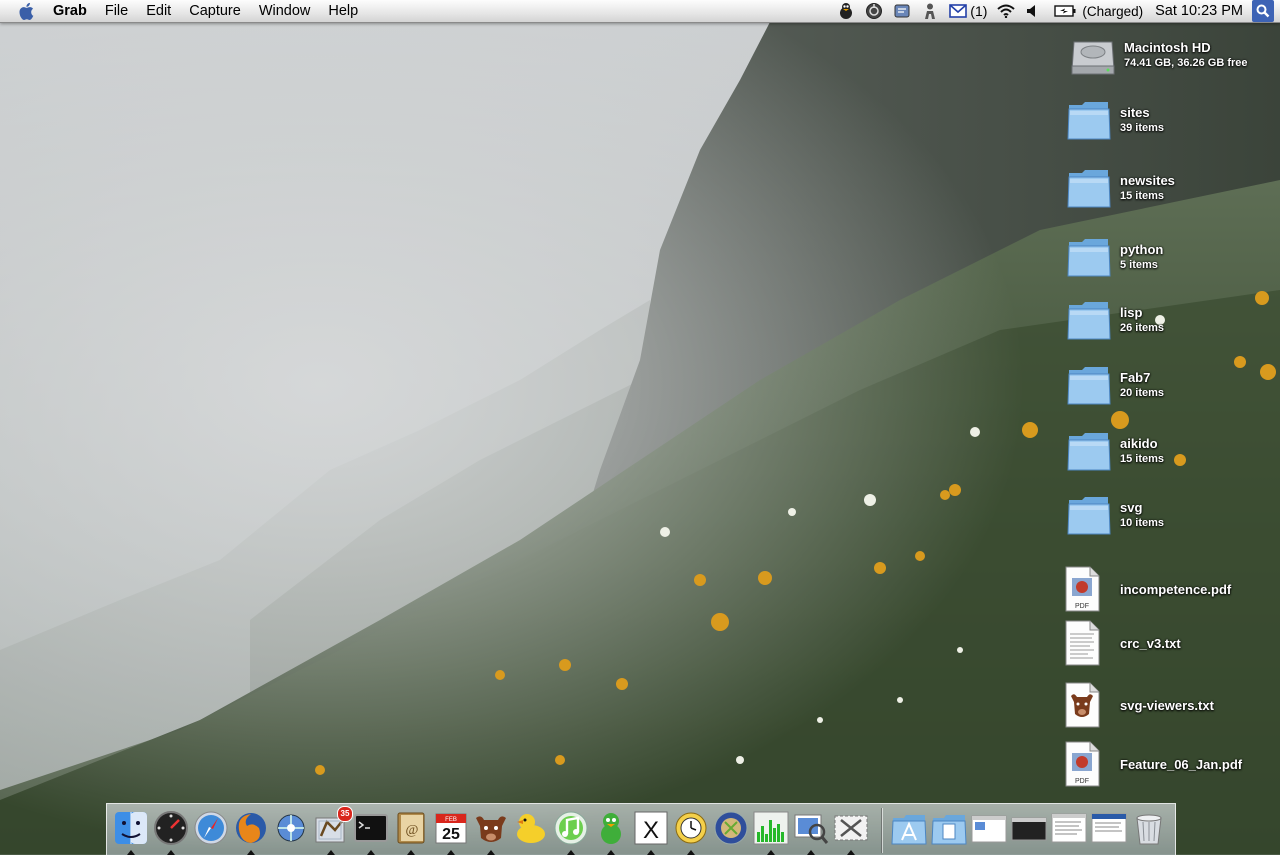  Describe the element at coordinates (158, 11) in the screenshot. I see `menu-edit: Edit` at that location.